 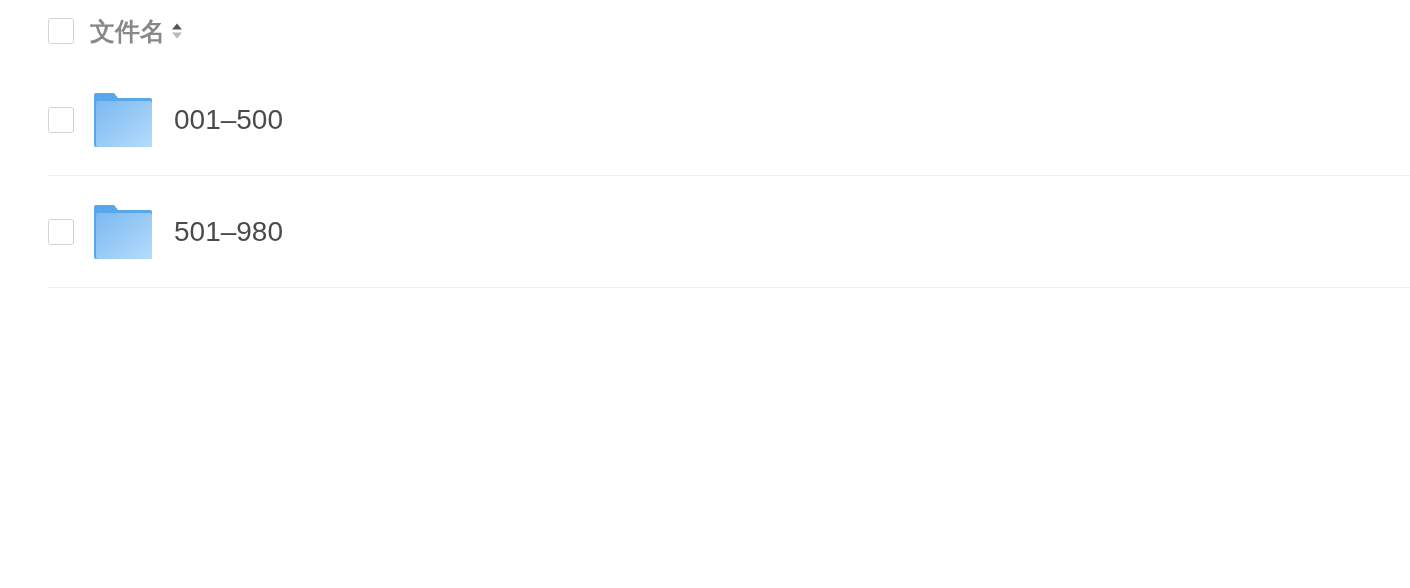 I want to click on folder-name: 501–980, so click(x=228, y=231).